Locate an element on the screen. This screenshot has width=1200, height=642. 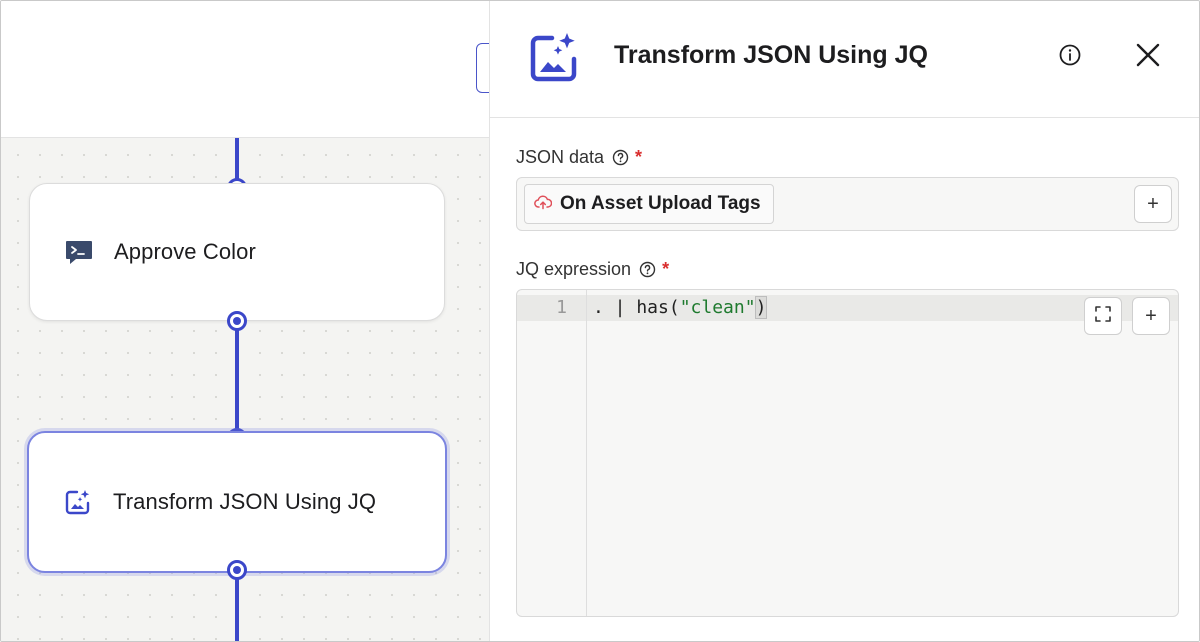
expand-icon is located at coordinates (1103, 316).